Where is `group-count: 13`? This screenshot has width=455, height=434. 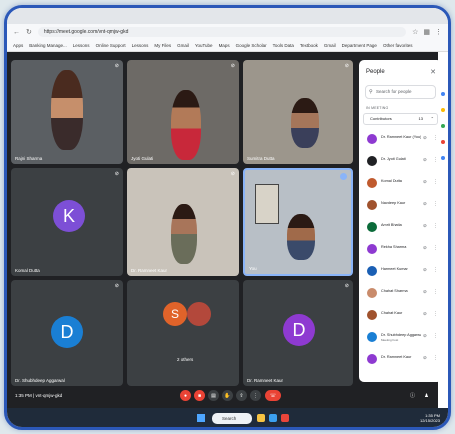 group-count: 13 is located at coordinates (420, 118).